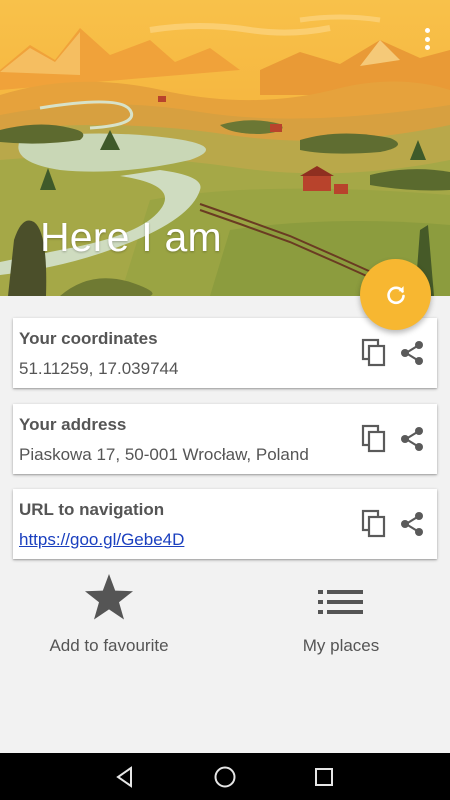 This screenshot has width=450, height=800. Describe the element at coordinates (164, 454) in the screenshot. I see `address-value: Piaskowa 17, 50-001 Wrocław, Poland` at that location.